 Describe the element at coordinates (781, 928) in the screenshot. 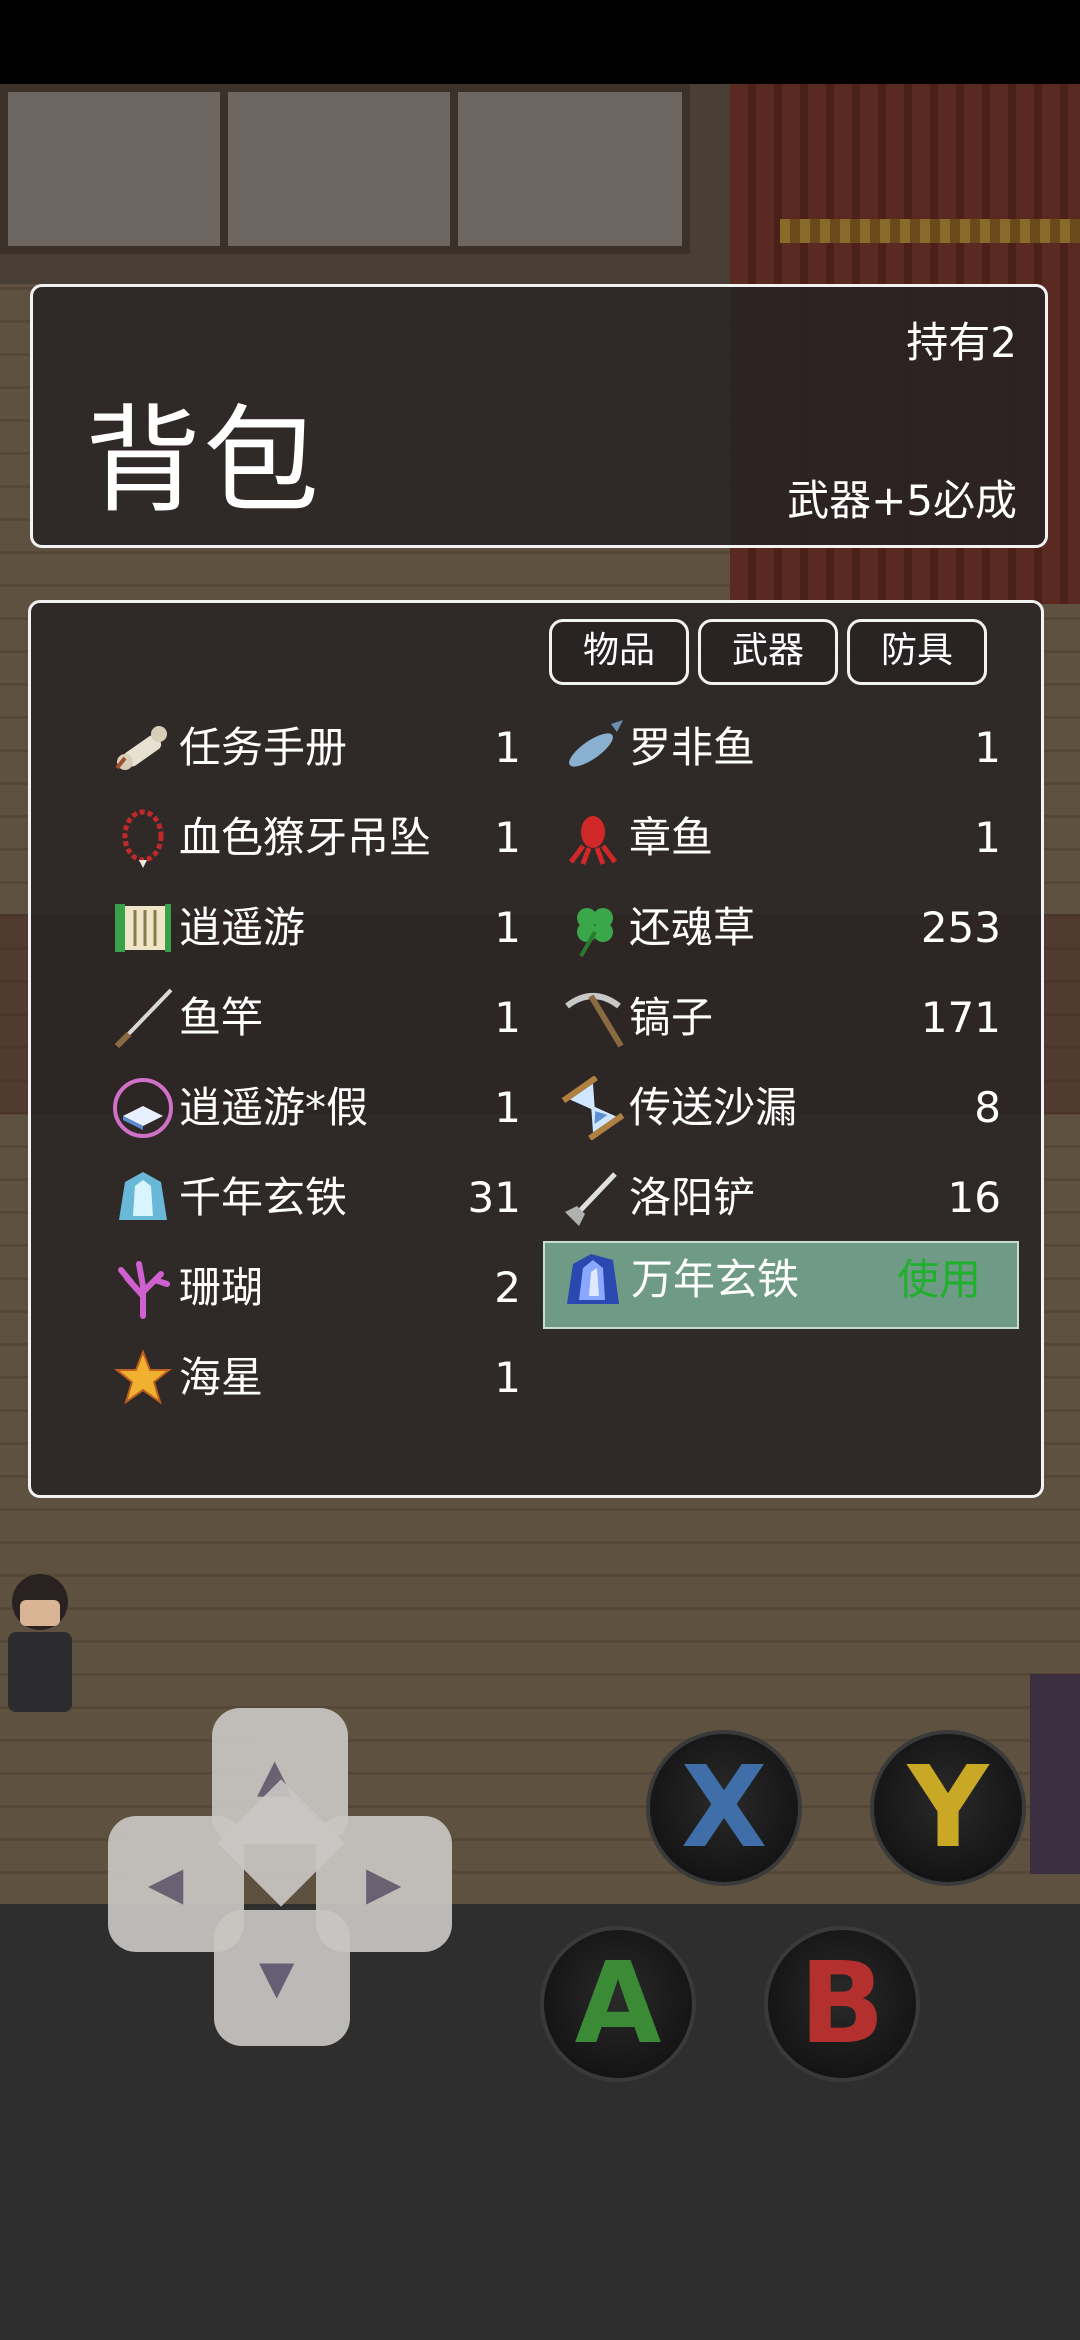

I see `inventory-item: 还魂草 253` at that location.